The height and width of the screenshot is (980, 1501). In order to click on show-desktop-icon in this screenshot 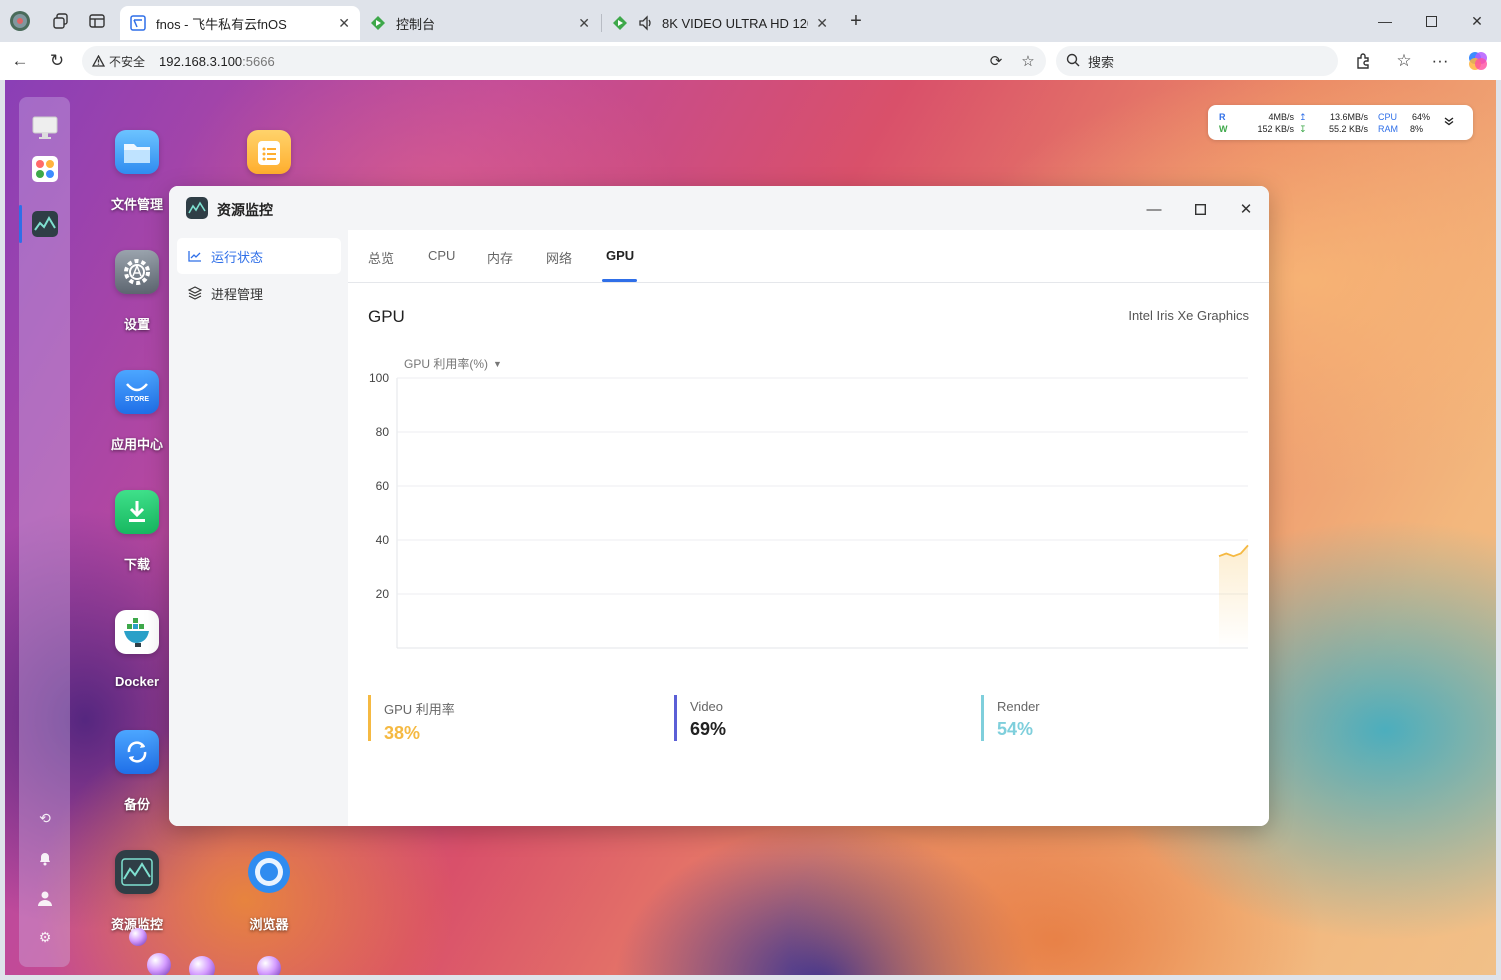, I will do `click(45, 128)`.